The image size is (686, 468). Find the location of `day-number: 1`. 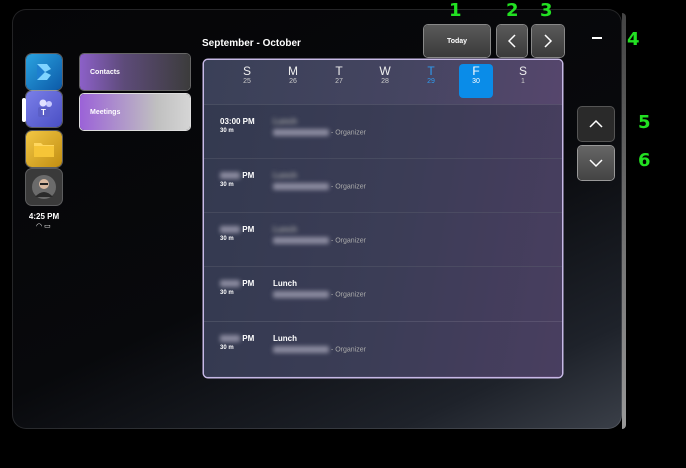

day-number: 1 is located at coordinates (523, 81).